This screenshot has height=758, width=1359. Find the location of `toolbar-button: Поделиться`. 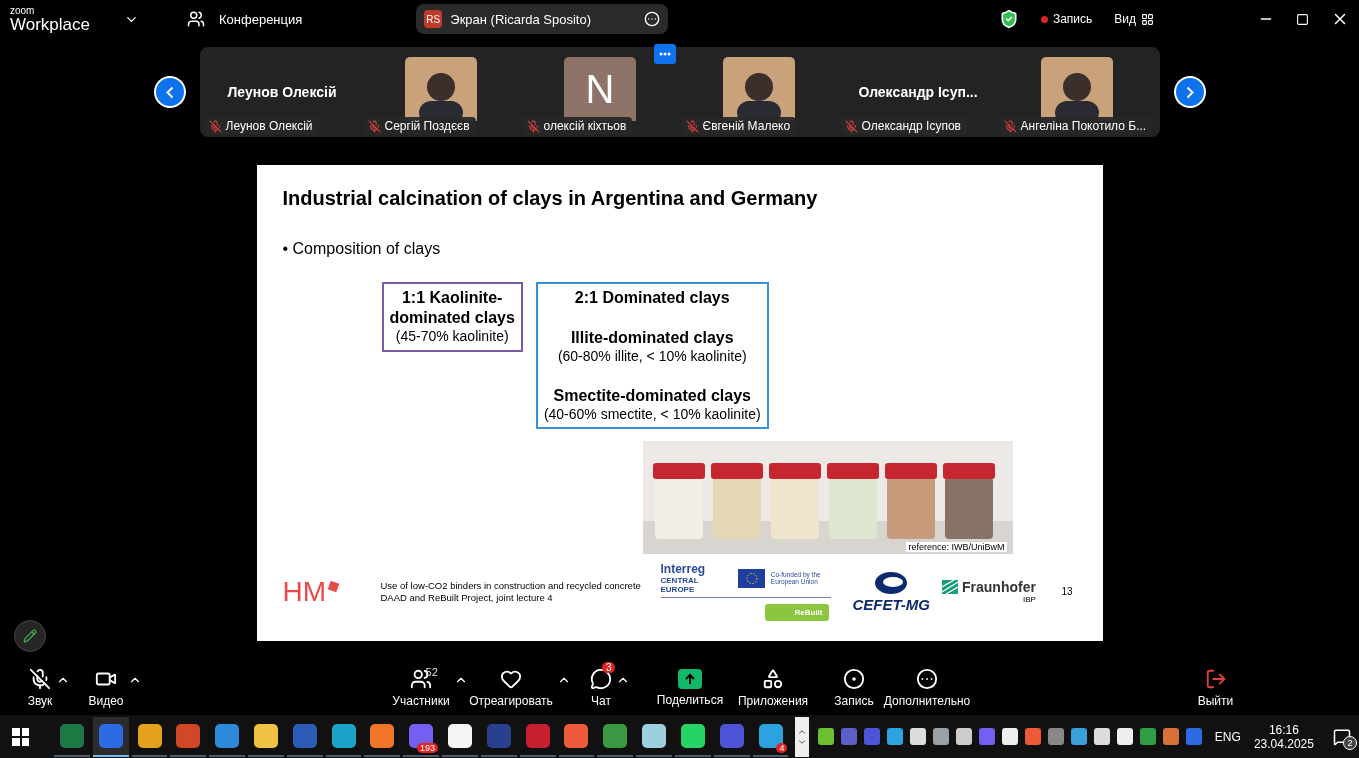

toolbar-button: Поделиться is located at coordinates (690, 684).